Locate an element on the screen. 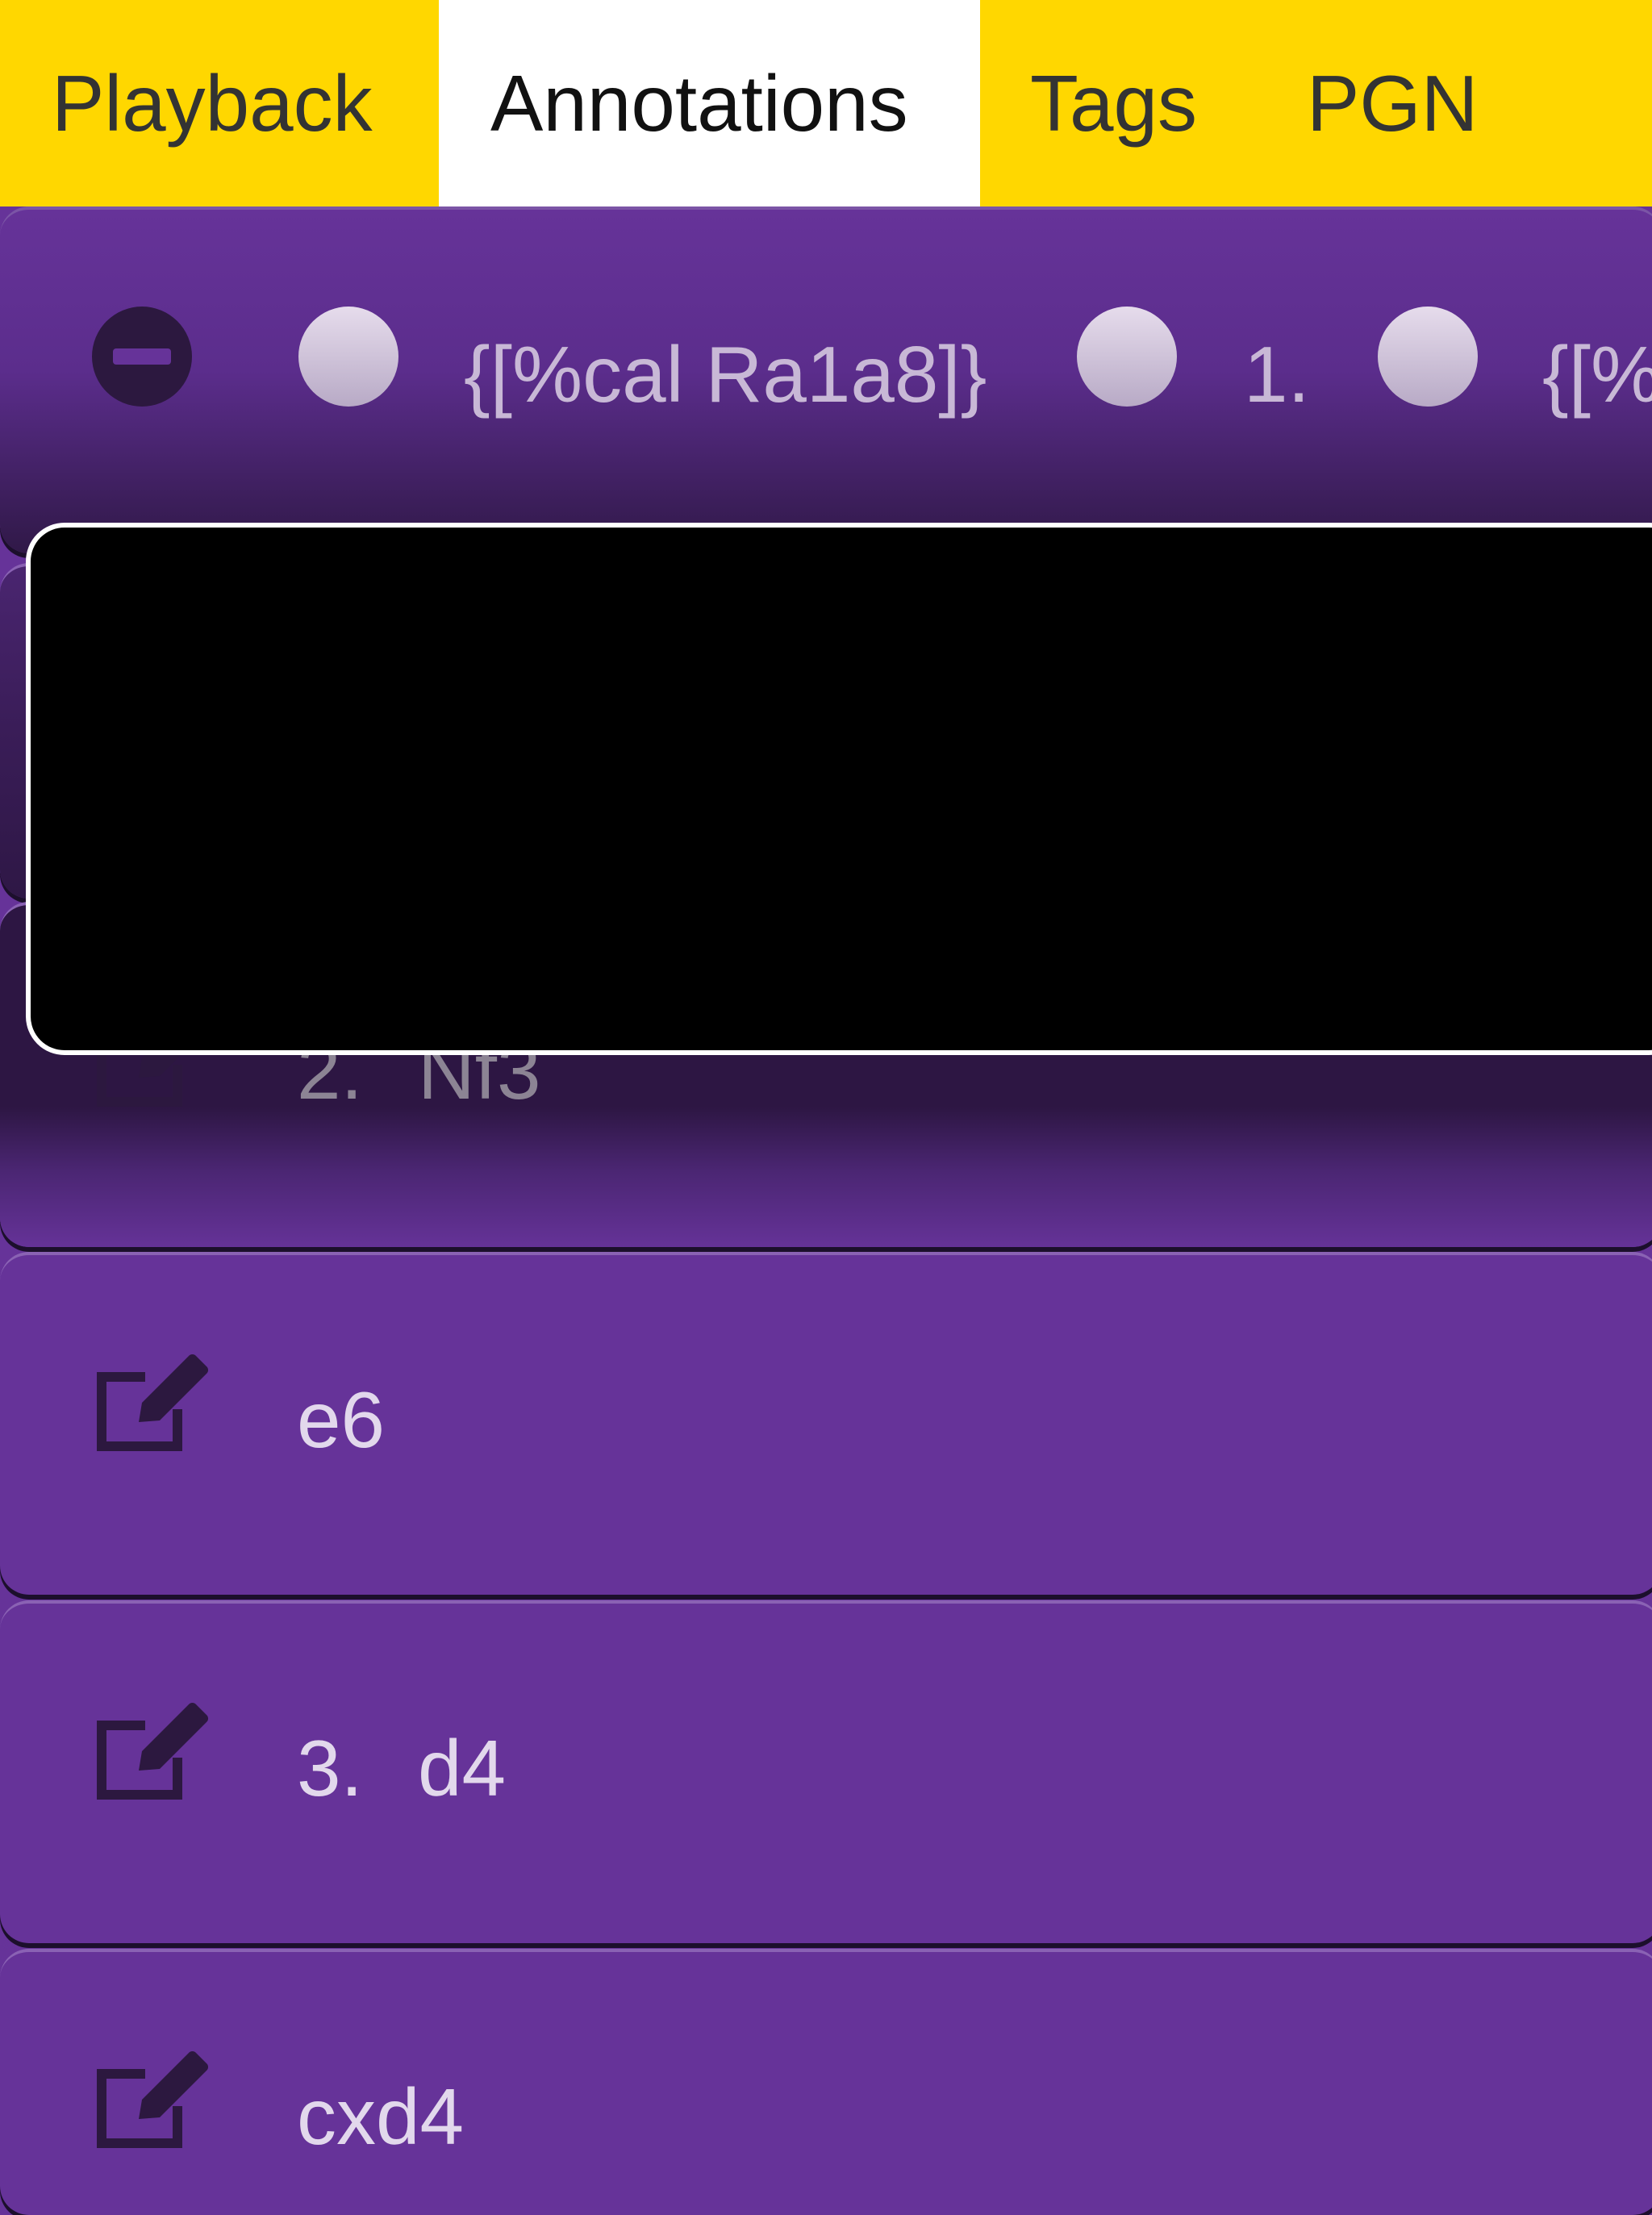 The image size is (1652, 2215). tab-tags: Tags is located at coordinates (1089, 103).